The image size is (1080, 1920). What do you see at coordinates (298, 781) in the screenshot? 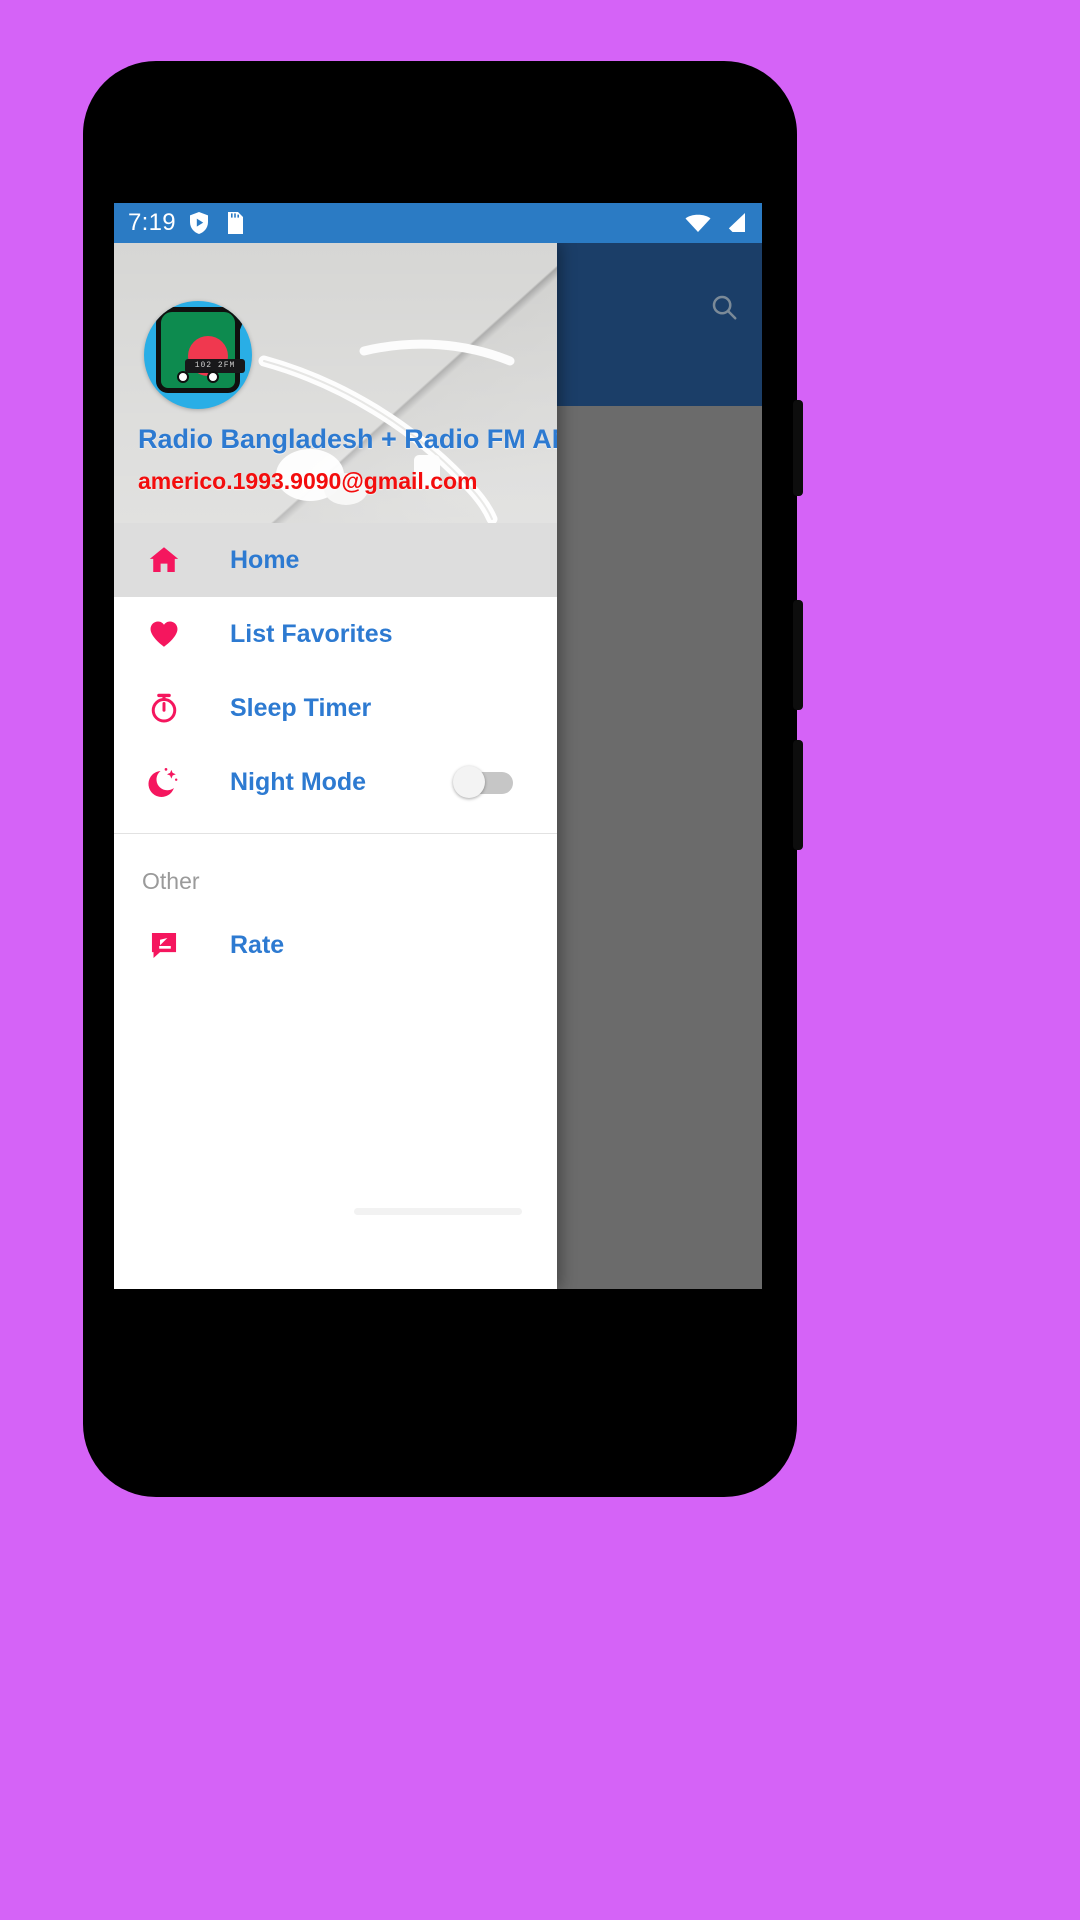
I see `drawer-item-label: Night Mode` at bounding box center [298, 781].